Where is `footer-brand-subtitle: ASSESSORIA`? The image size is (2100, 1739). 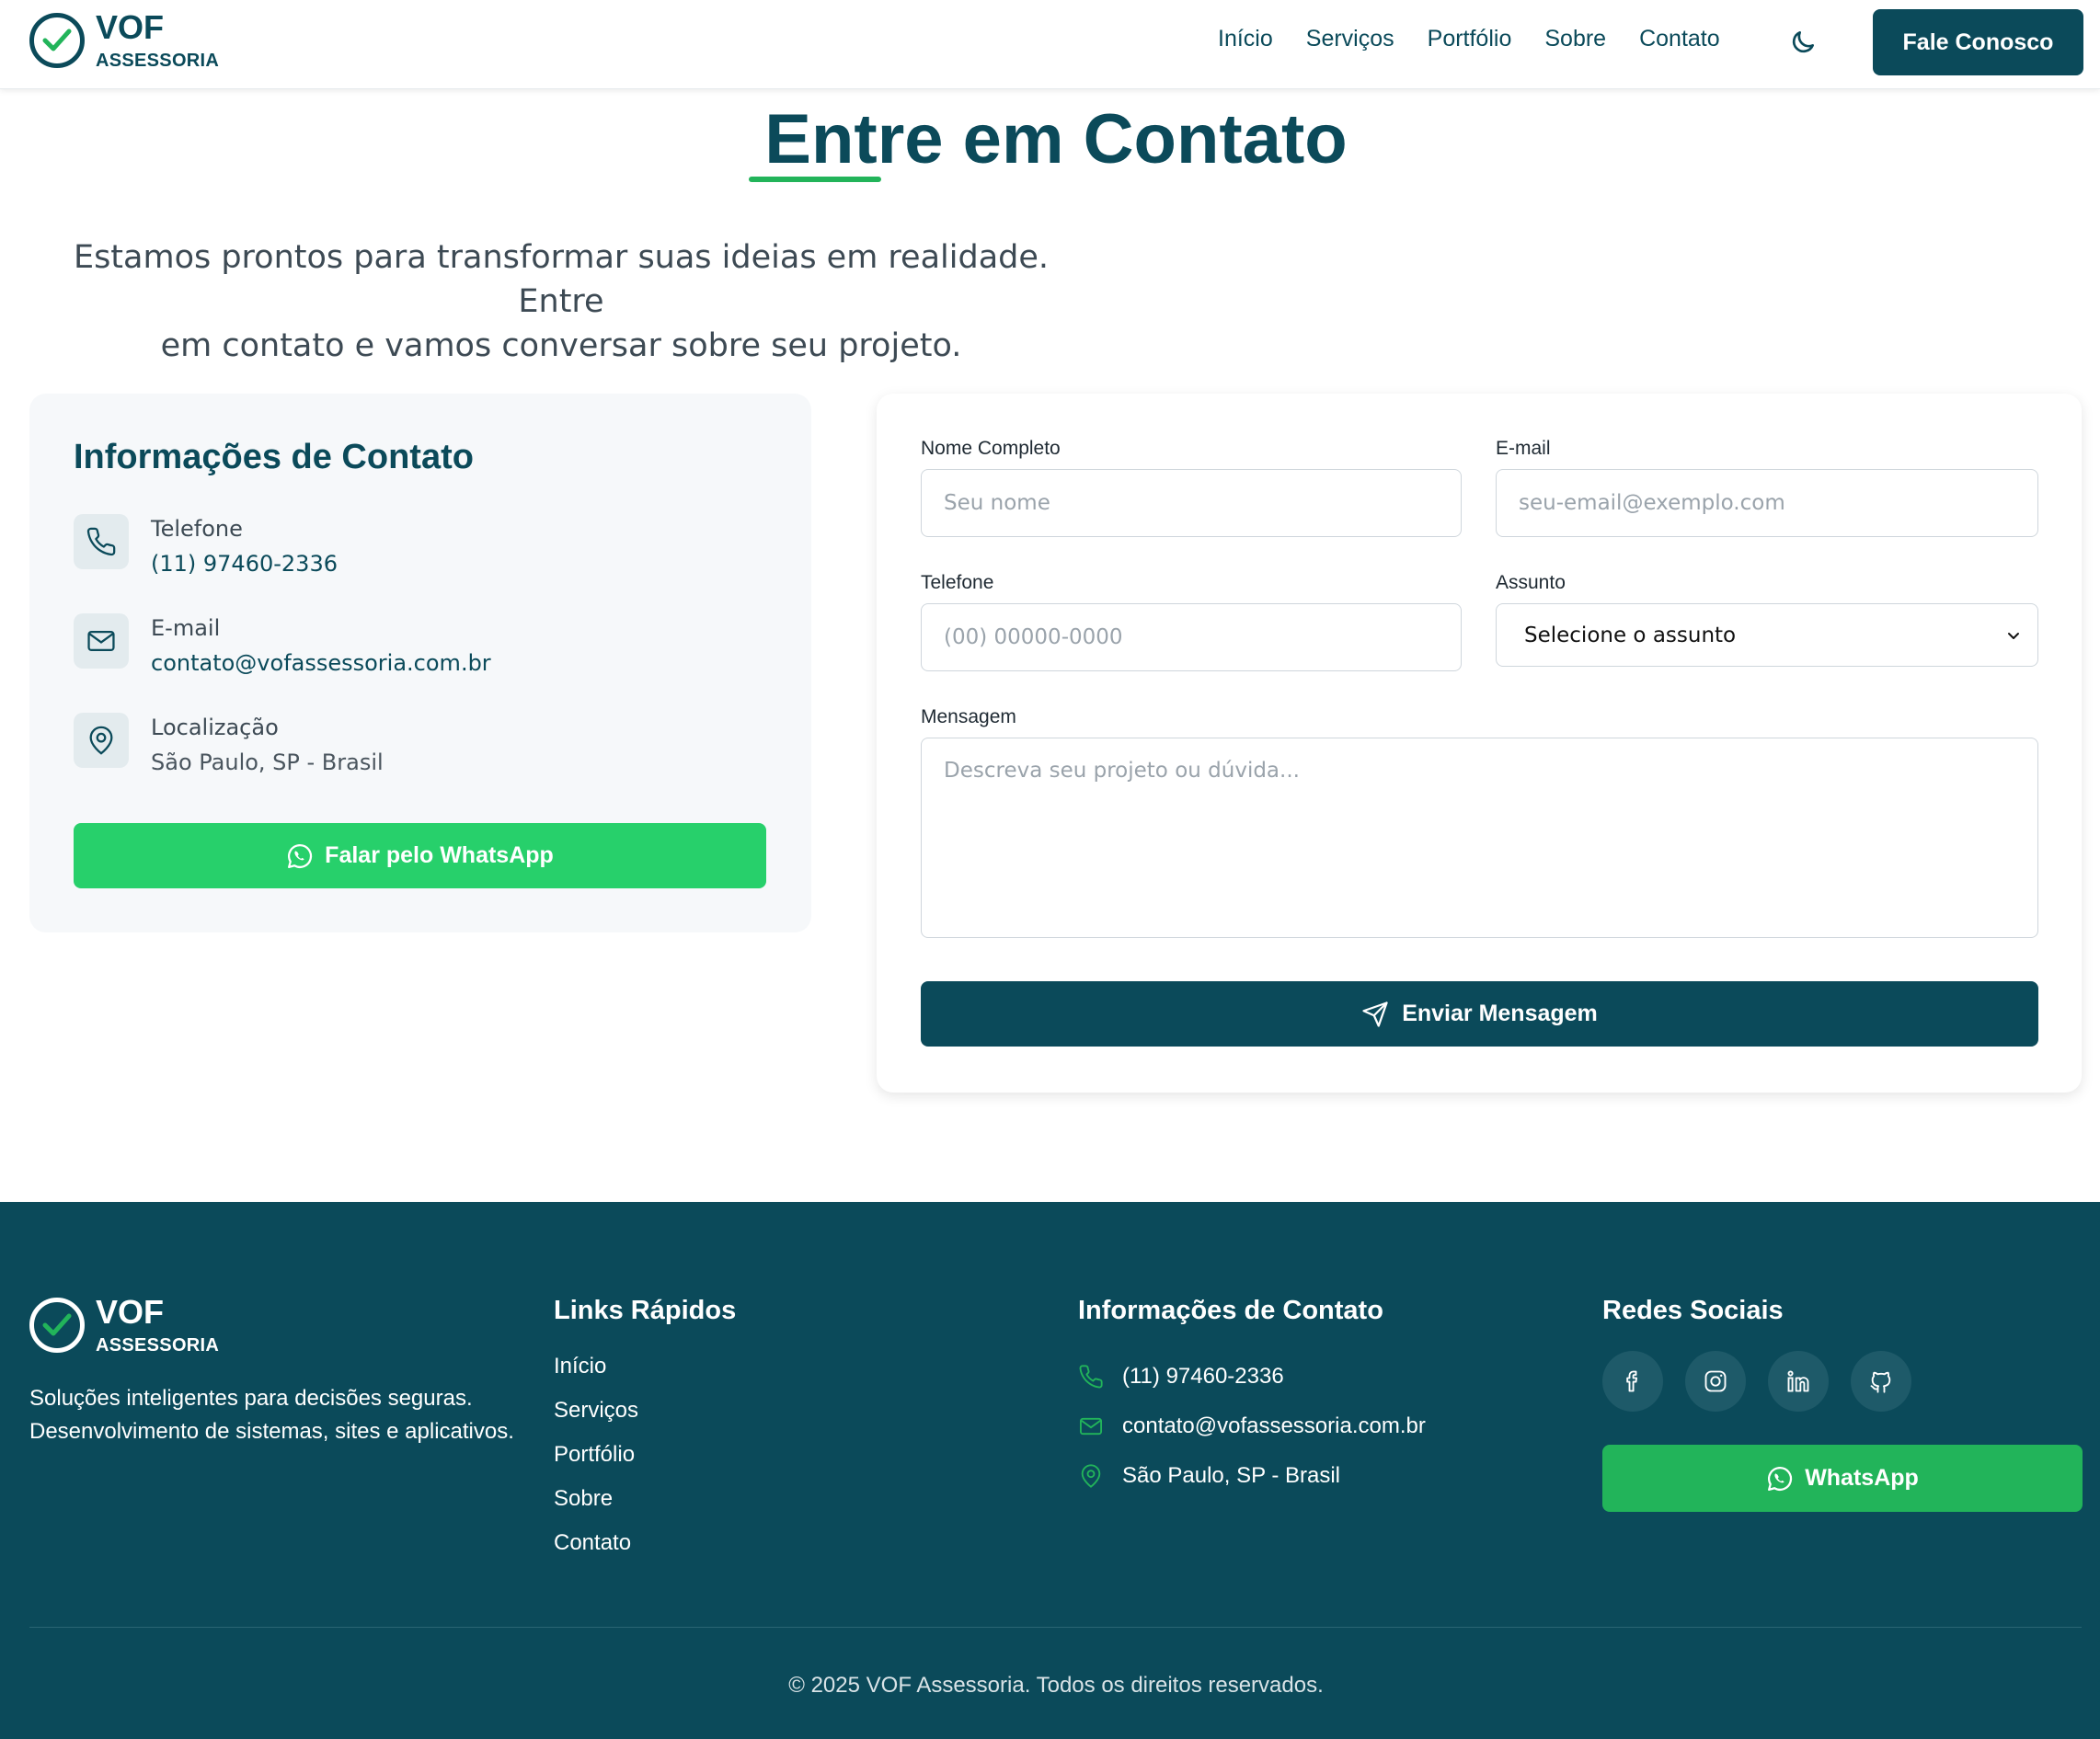
footer-brand-subtitle: ASSESSORIA is located at coordinates (158, 1345).